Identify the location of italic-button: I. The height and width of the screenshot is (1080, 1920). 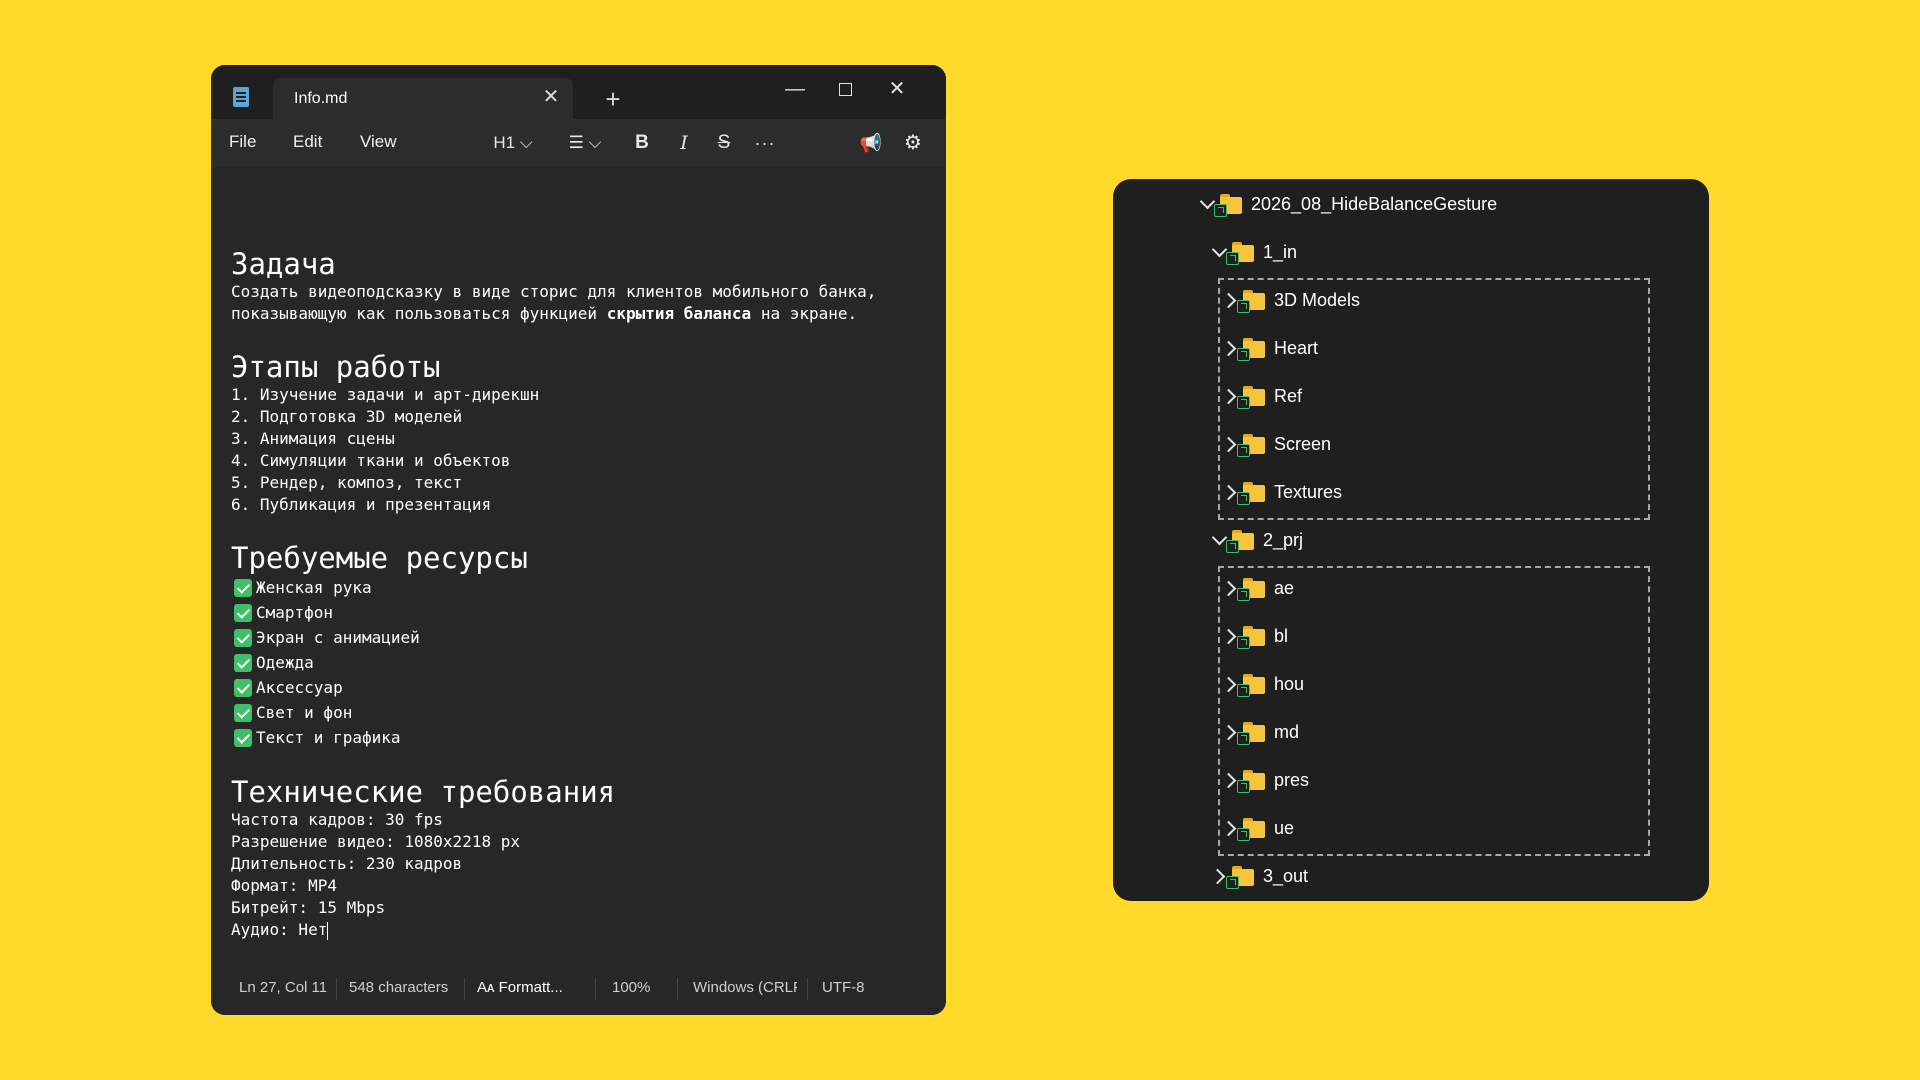
(684, 143).